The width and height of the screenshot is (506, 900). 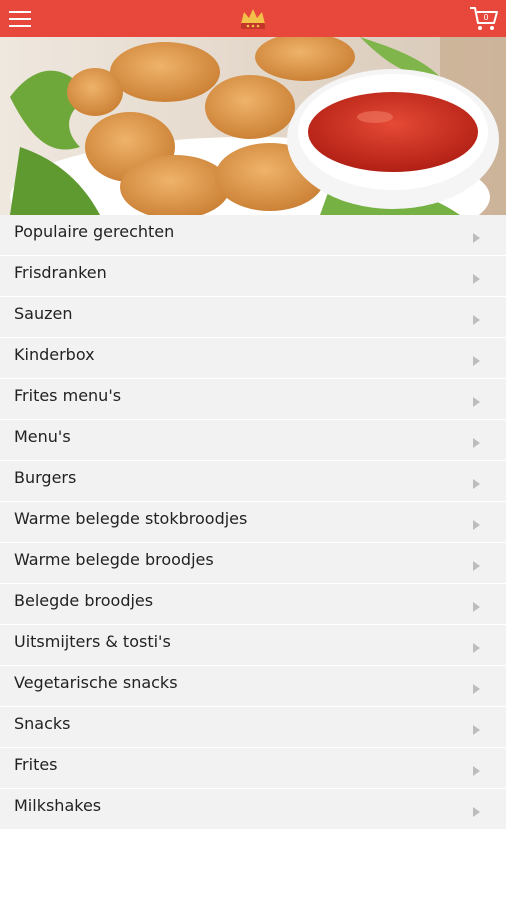 I want to click on cart-count: 0, so click(x=485, y=17).